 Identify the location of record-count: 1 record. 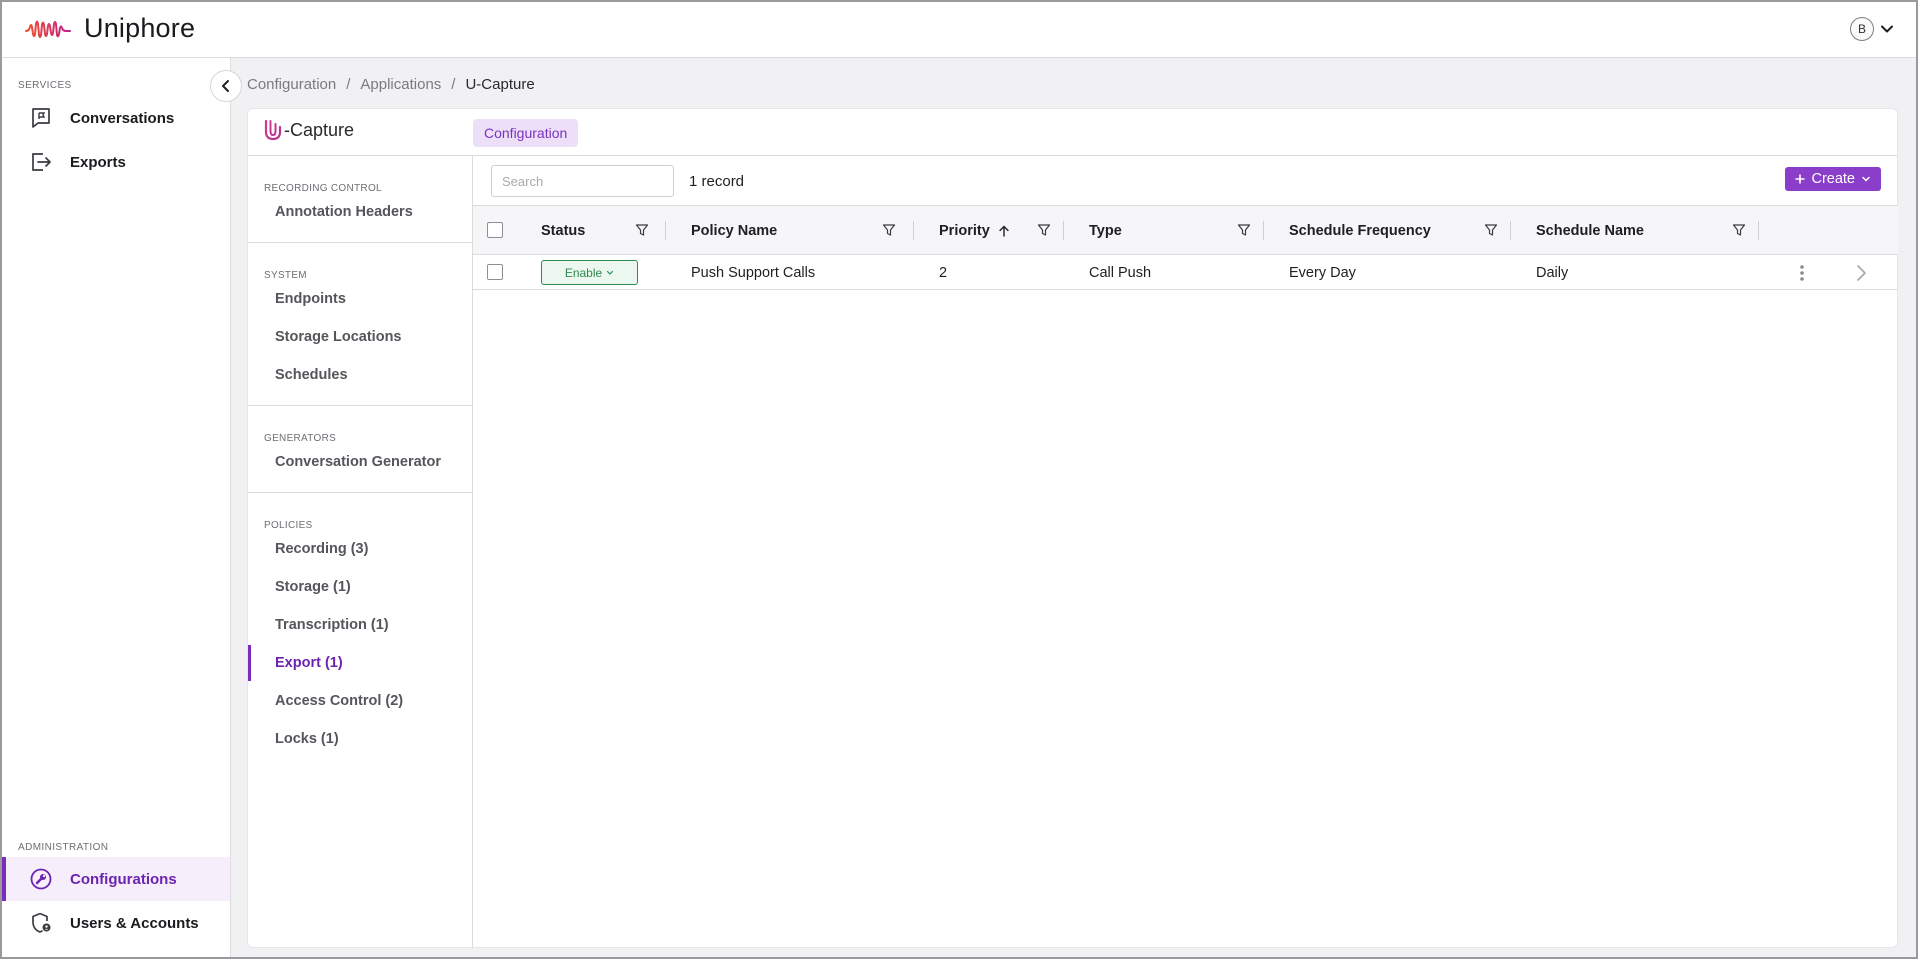
(717, 181).